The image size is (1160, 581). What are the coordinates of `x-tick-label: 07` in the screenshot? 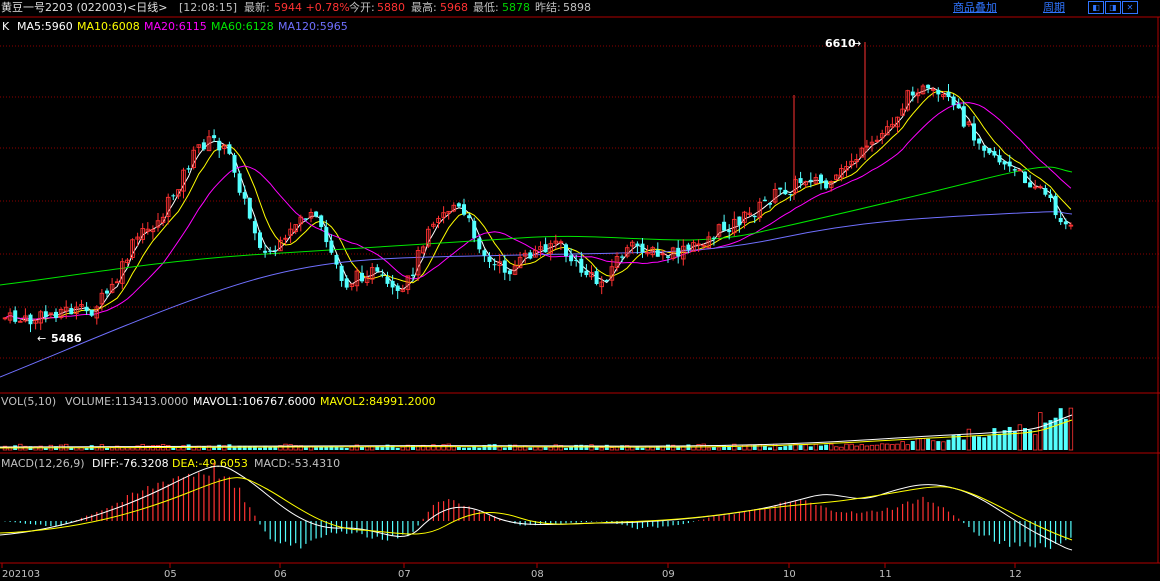 It's located at (404, 574).